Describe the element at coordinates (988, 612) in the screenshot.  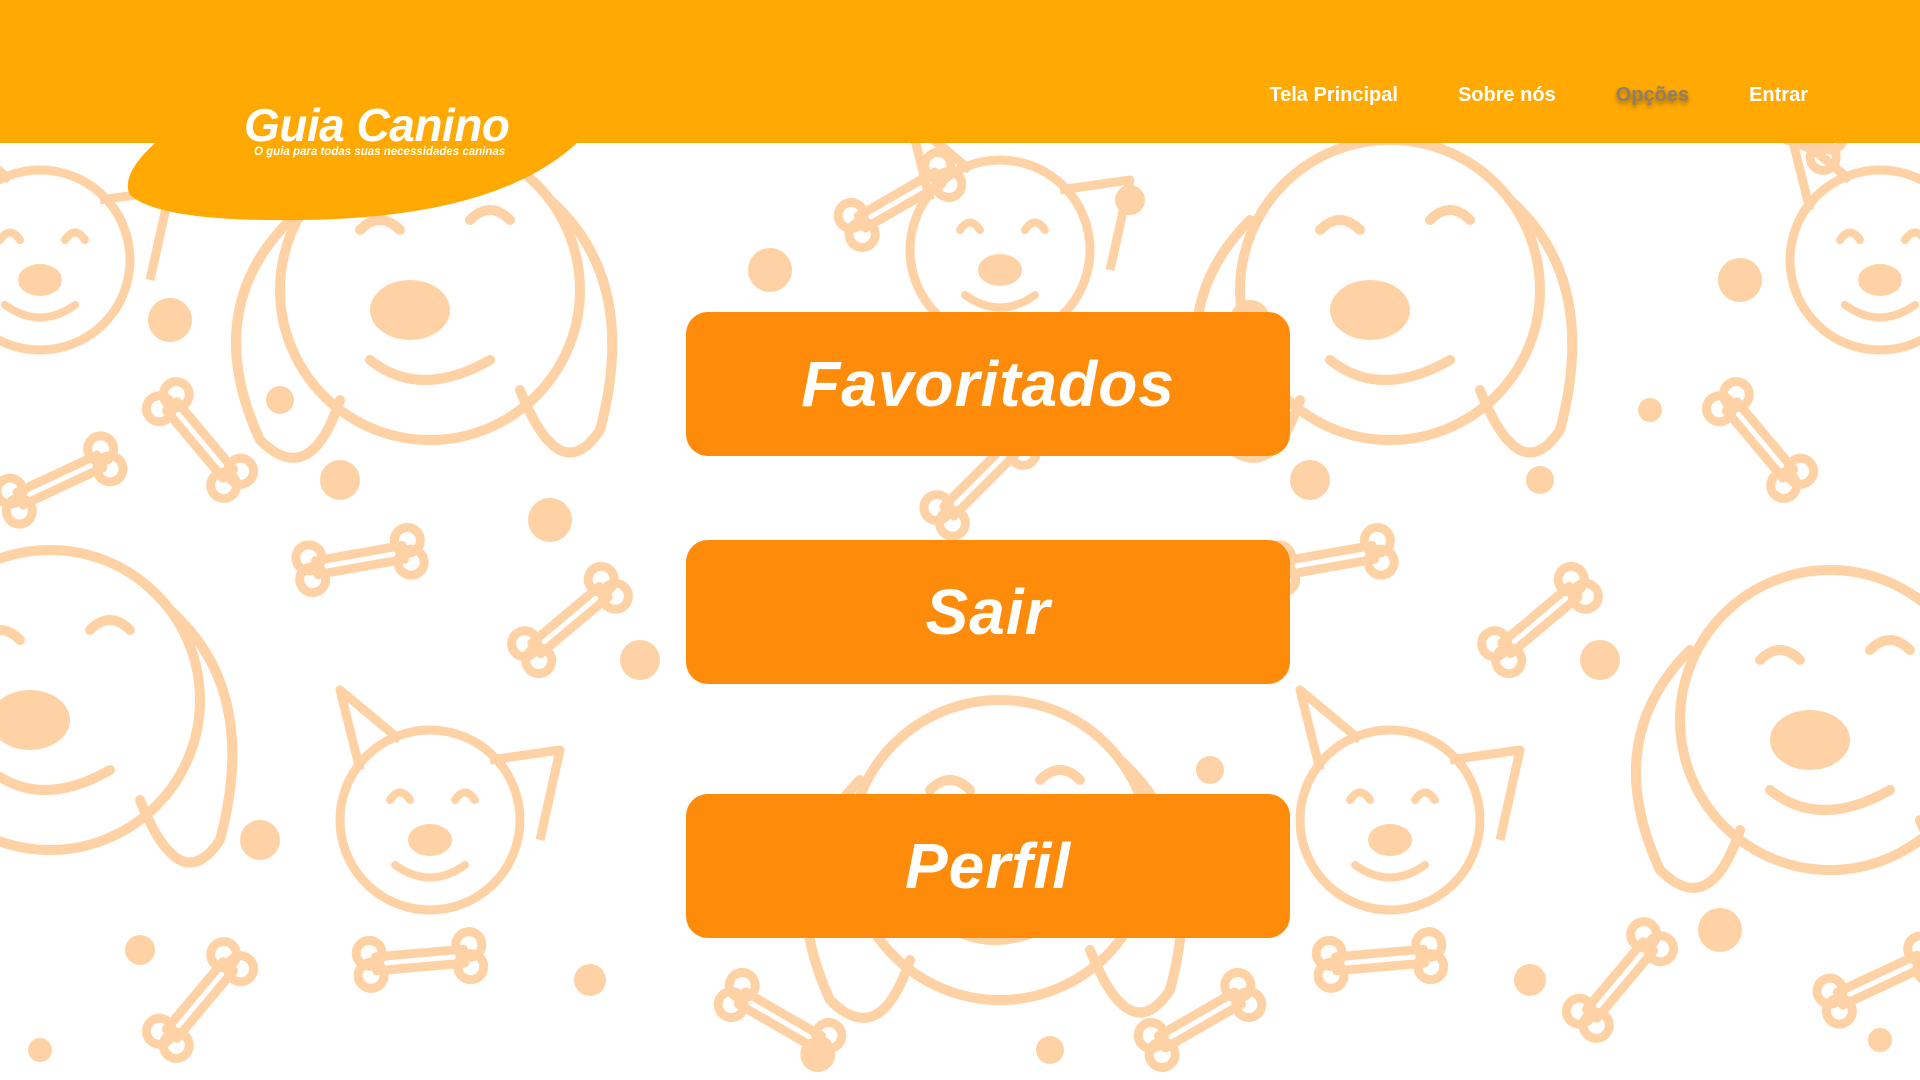
I see `logout-button: Sair` at that location.